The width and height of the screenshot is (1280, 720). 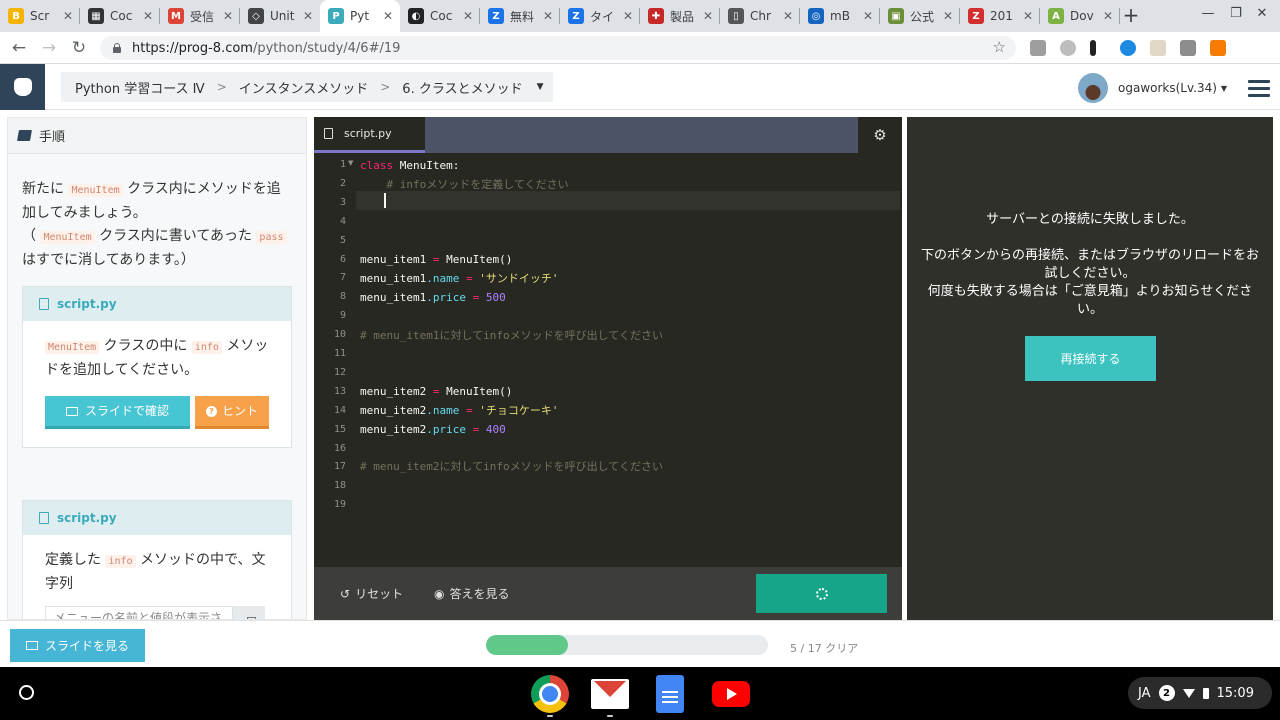 I want to click on username: ogaworks(Lv.34), so click(x=1167, y=88).